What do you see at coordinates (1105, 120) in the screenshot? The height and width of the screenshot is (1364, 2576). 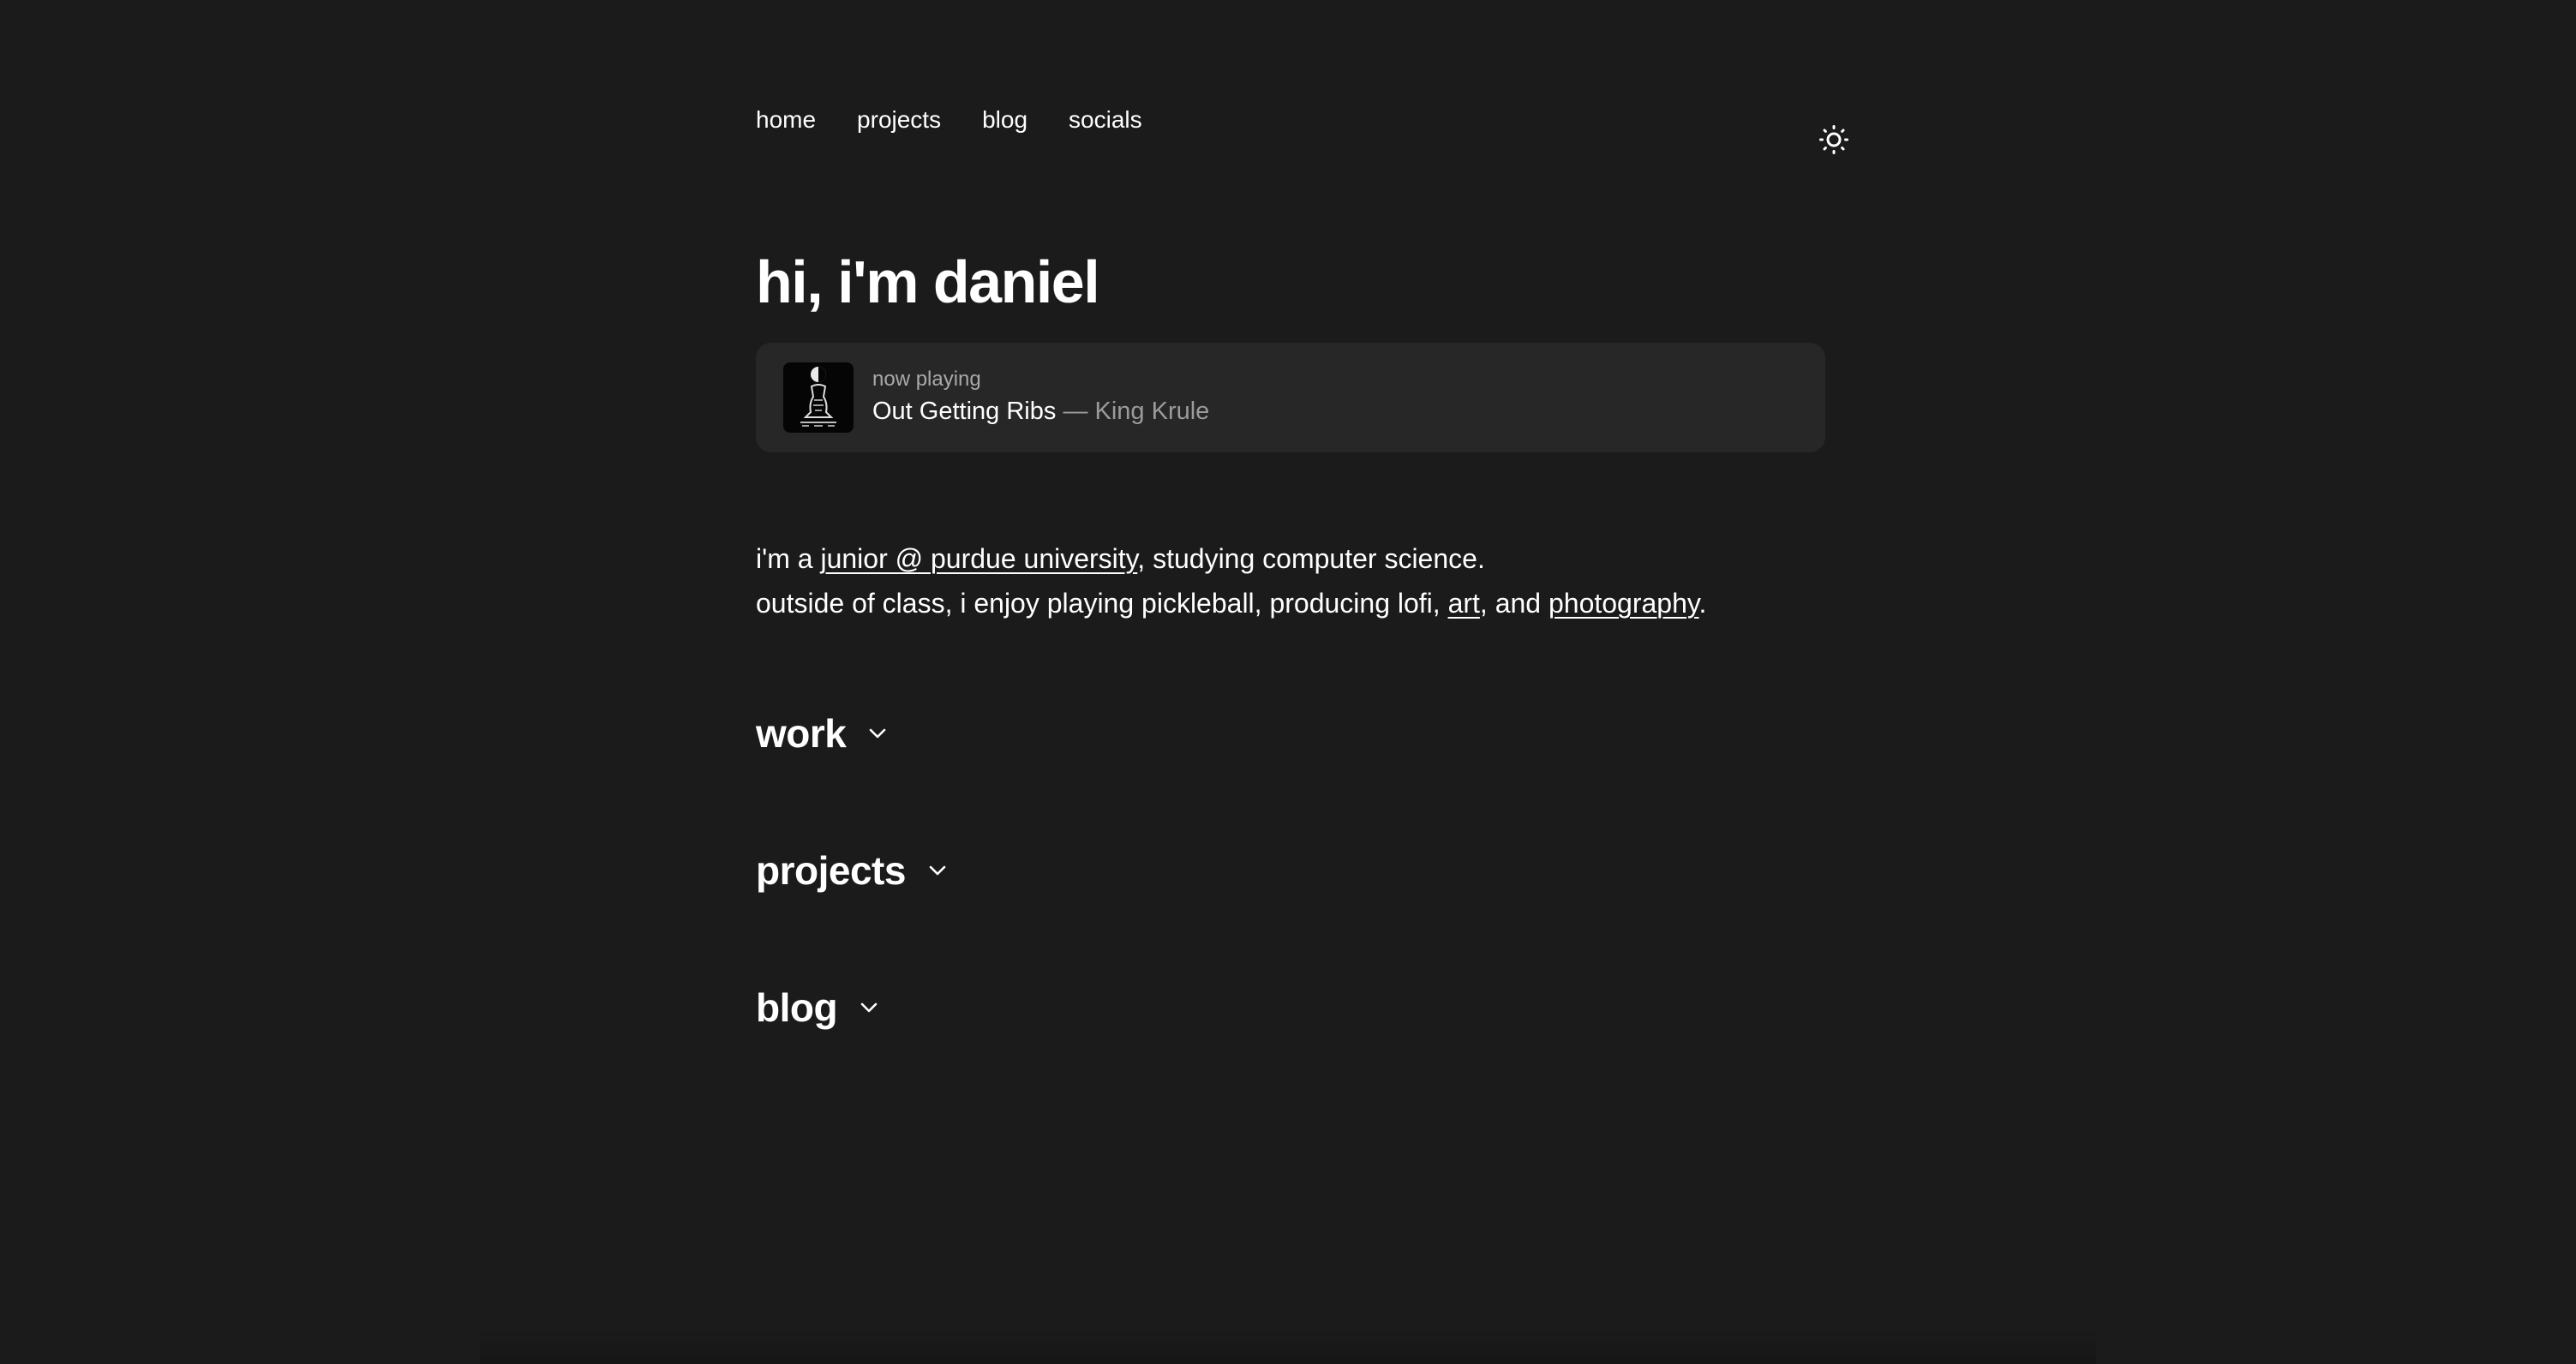 I see `nav-socials-link: socials` at bounding box center [1105, 120].